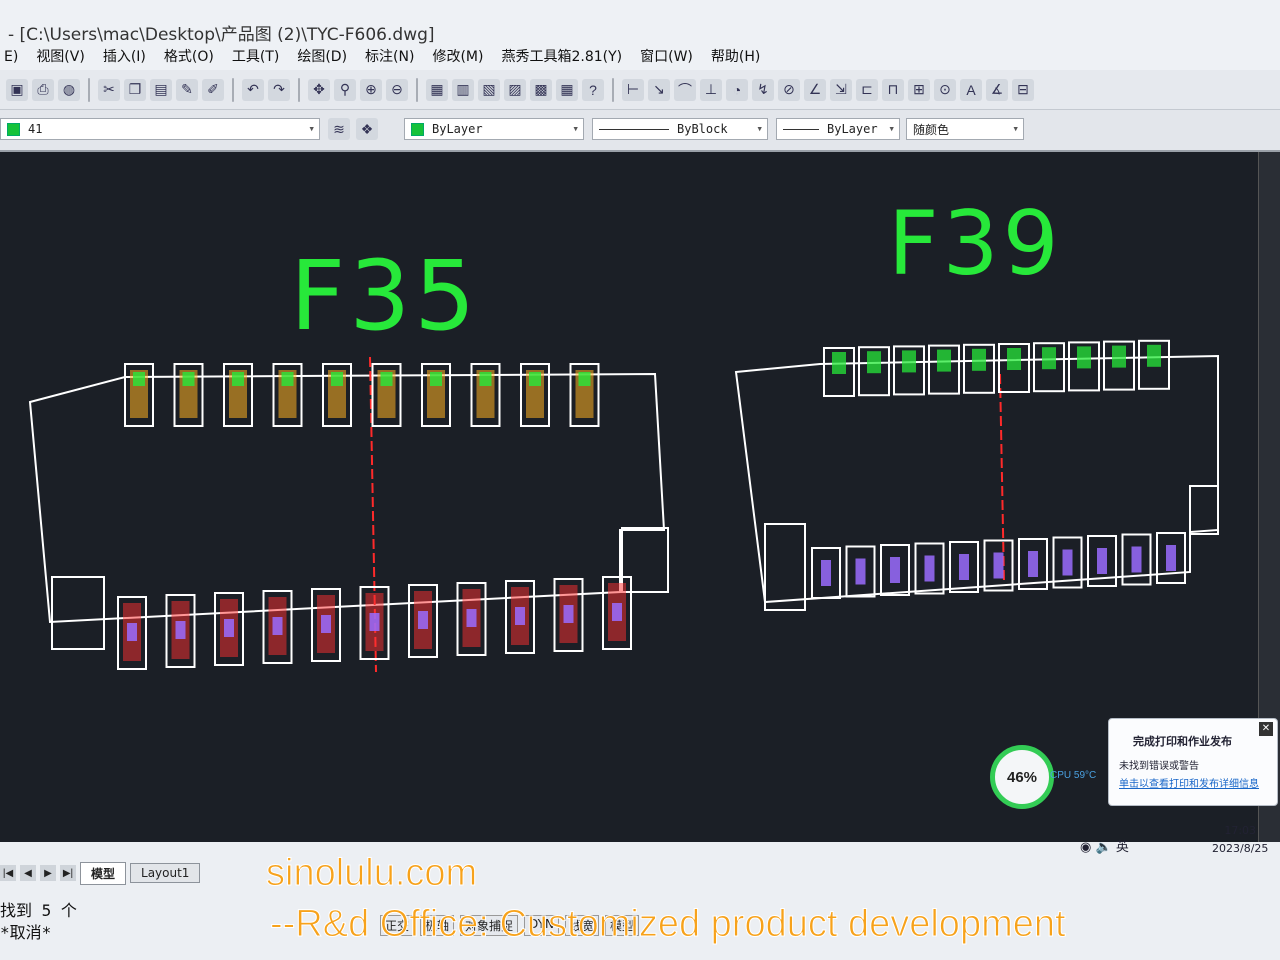 Image resolution: width=1280 pixels, height=960 pixels. Describe the element at coordinates (789, 89) in the screenshot. I see `diameter-icon: ⊘` at that location.